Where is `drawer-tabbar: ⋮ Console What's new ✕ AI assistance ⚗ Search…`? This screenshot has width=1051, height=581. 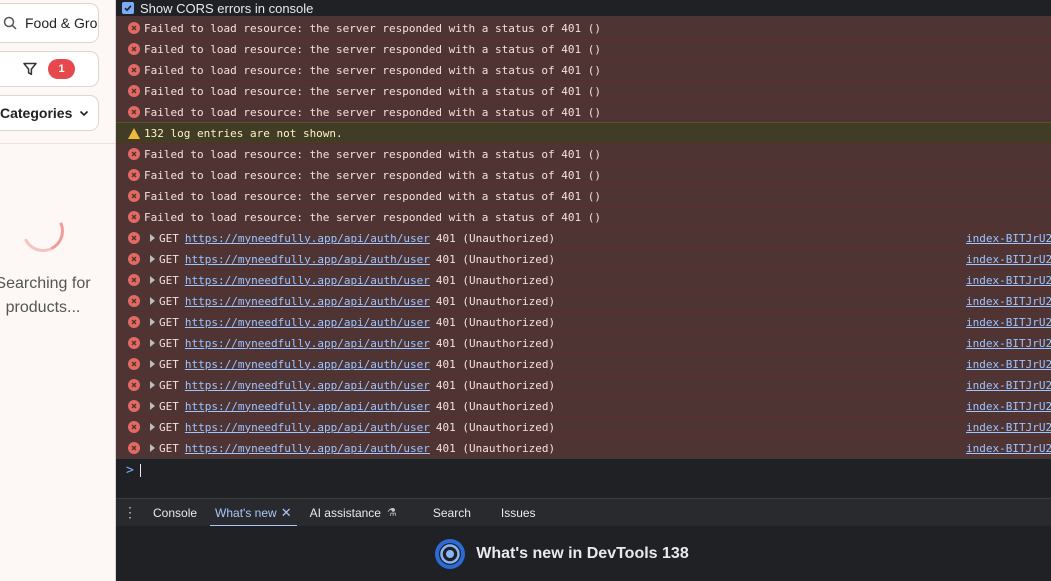
drawer-tabbar: ⋮ Console What's new ✕ AI assistance ⚗ Search… is located at coordinates (583, 512).